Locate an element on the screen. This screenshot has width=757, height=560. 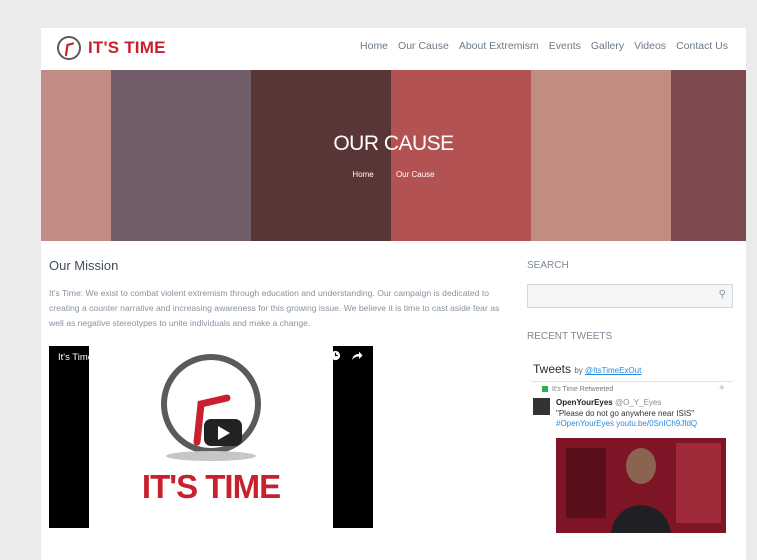
tweets-by: by is located at coordinates (578, 370).